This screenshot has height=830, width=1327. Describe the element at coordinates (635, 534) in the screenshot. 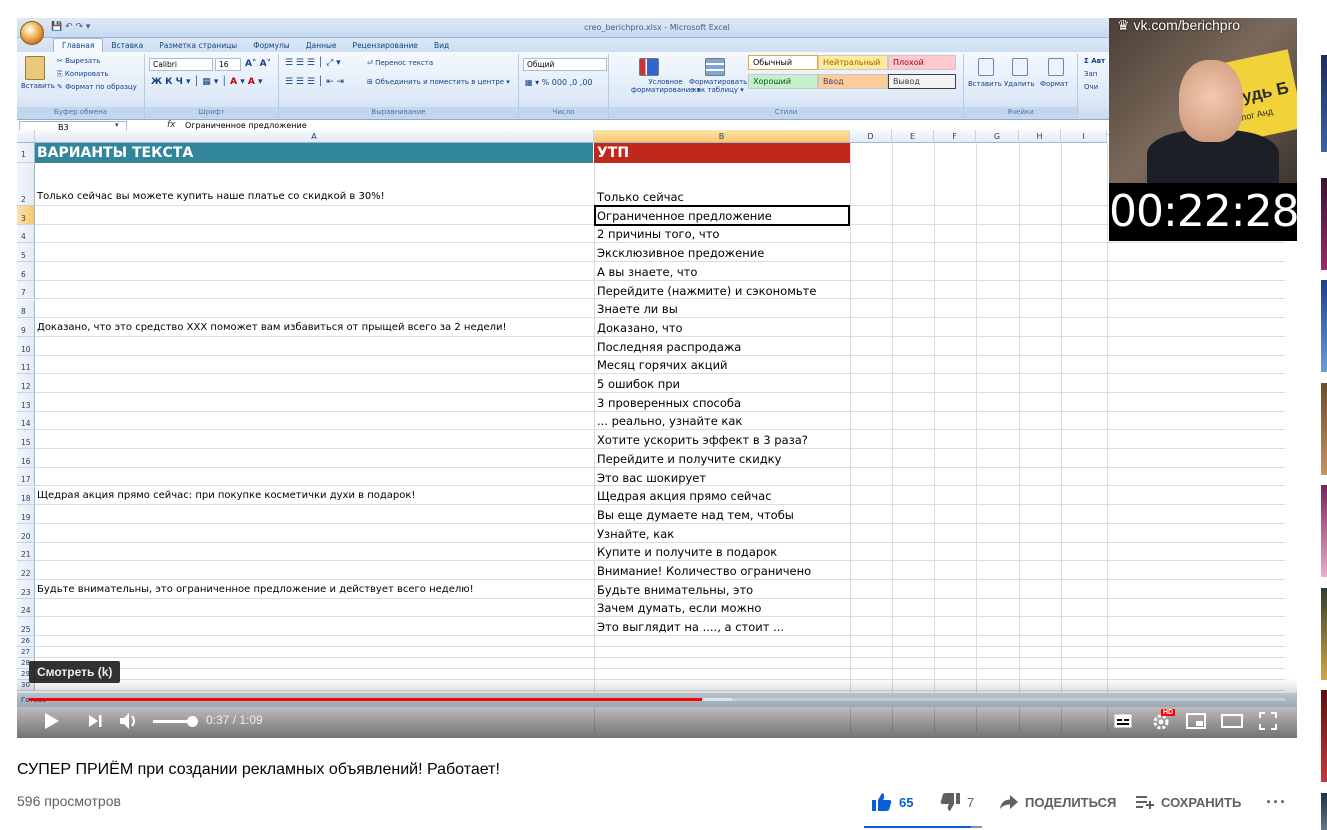

I see `cell-b: Узнайте, как` at that location.